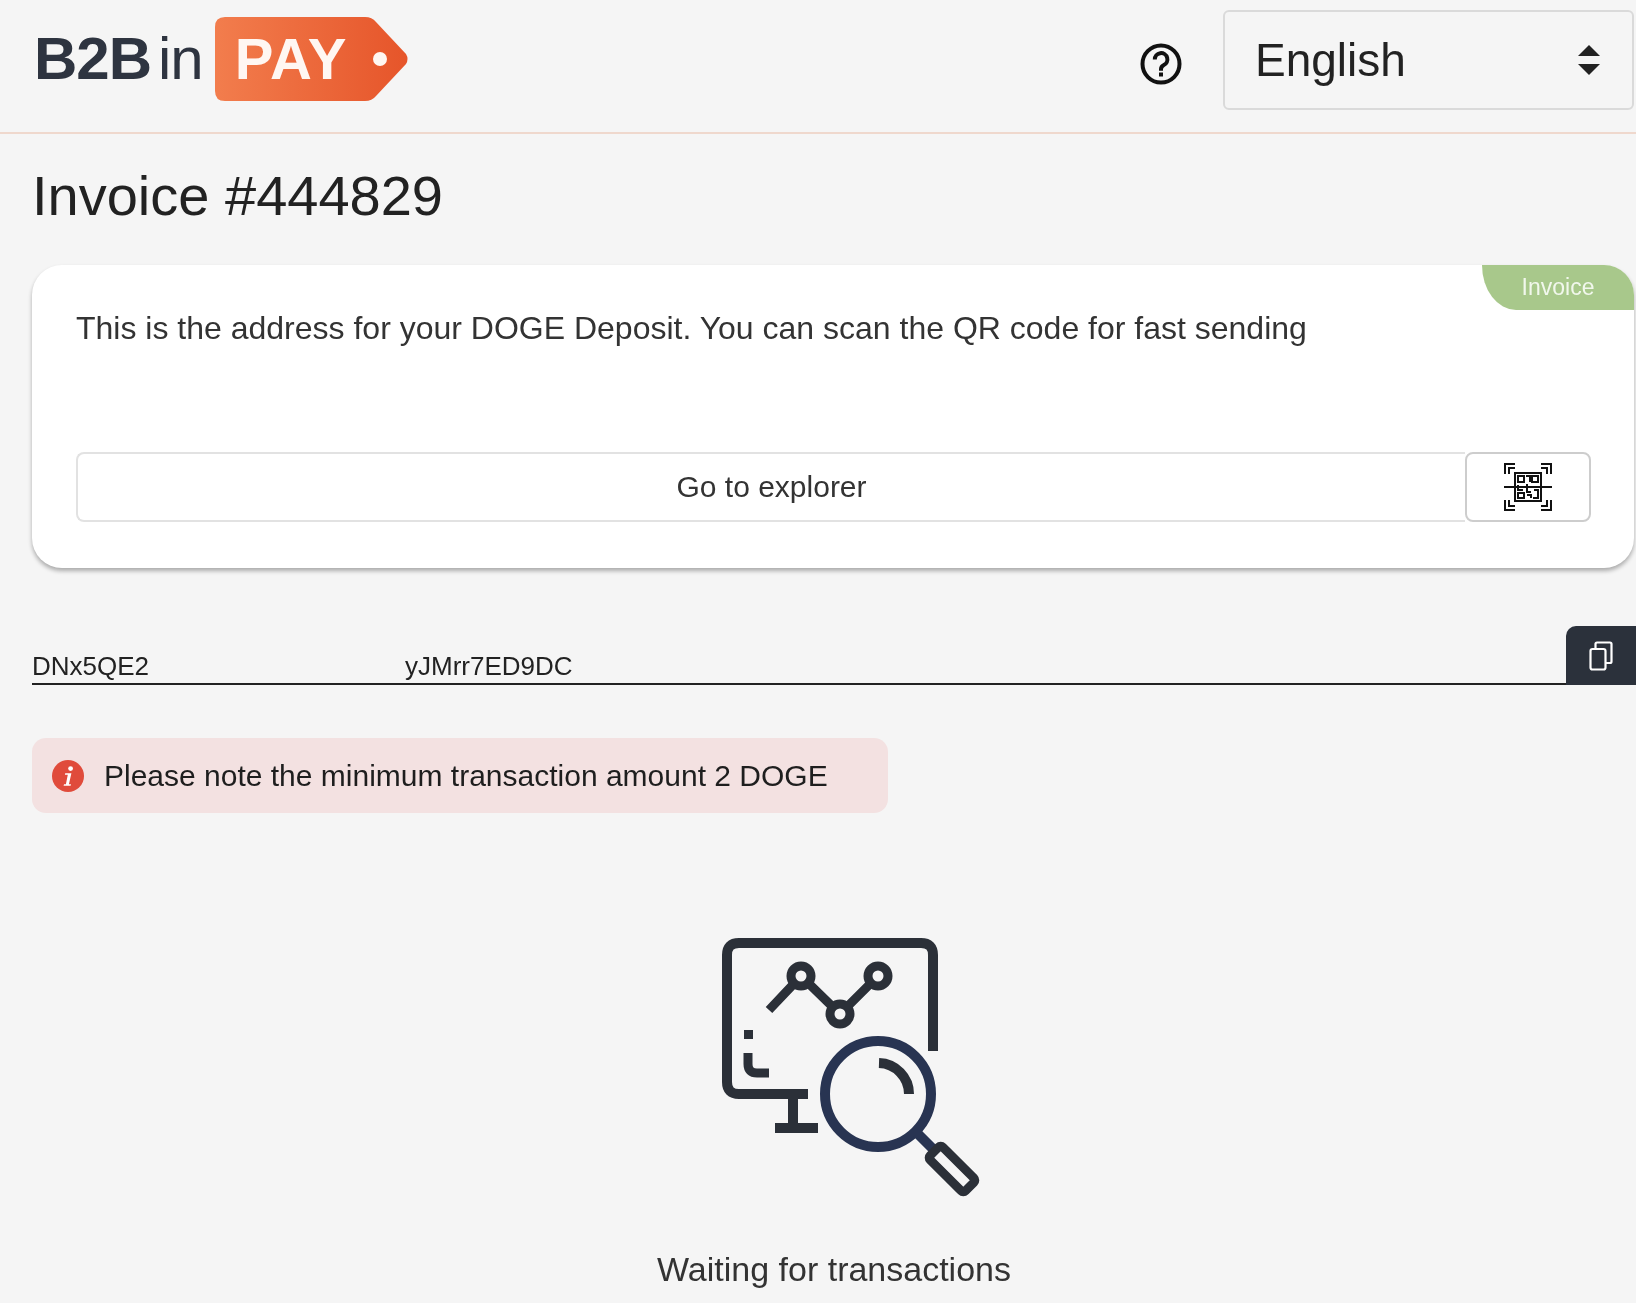  Describe the element at coordinates (238, 196) in the screenshot. I see `page-title: Invoice #444829` at that location.